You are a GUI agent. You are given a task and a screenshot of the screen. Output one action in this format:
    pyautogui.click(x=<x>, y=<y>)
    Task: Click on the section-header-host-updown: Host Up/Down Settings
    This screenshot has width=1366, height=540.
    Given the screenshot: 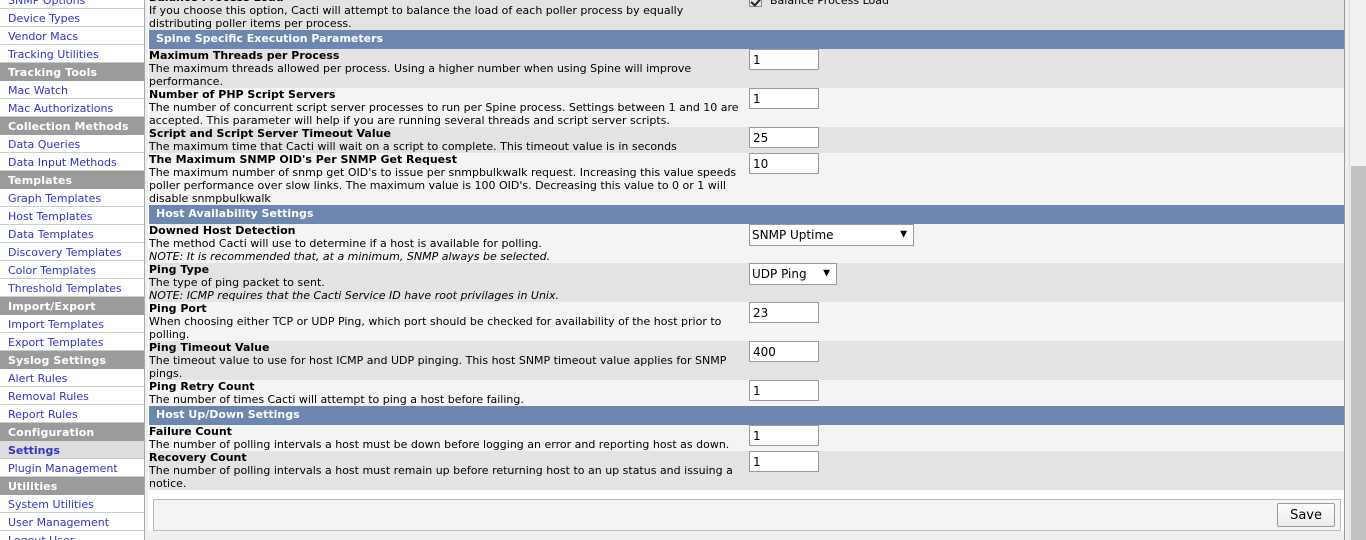 What is the action you would take?
    pyautogui.click(x=747, y=415)
    